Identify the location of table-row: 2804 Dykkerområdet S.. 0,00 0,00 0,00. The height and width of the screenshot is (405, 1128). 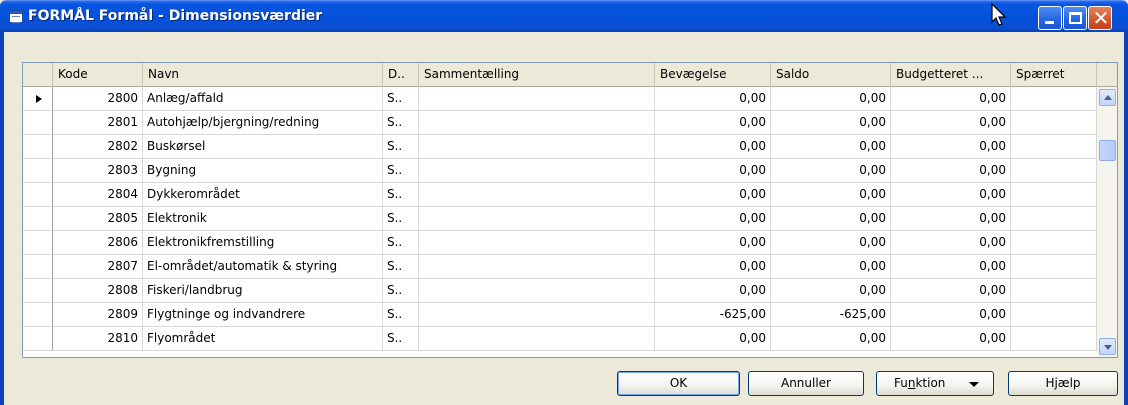
(560, 195).